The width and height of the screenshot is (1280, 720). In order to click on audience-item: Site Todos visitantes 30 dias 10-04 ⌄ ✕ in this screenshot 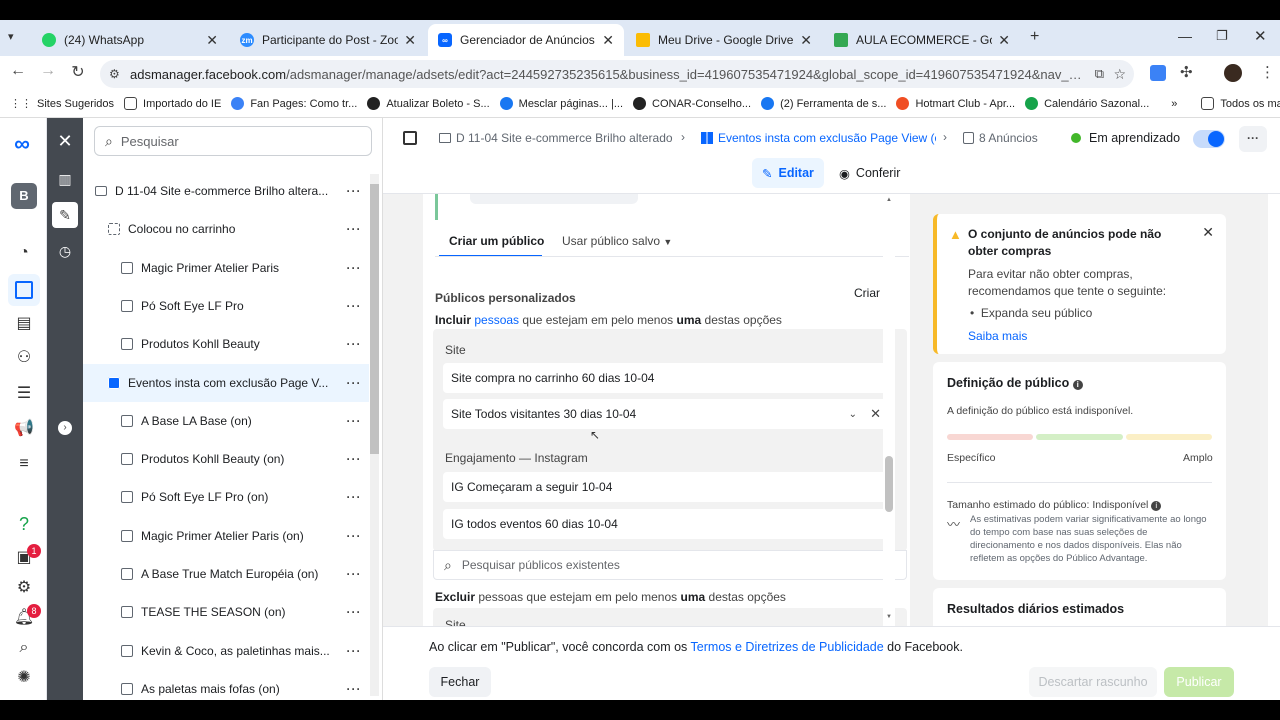, I will do `click(669, 414)`.